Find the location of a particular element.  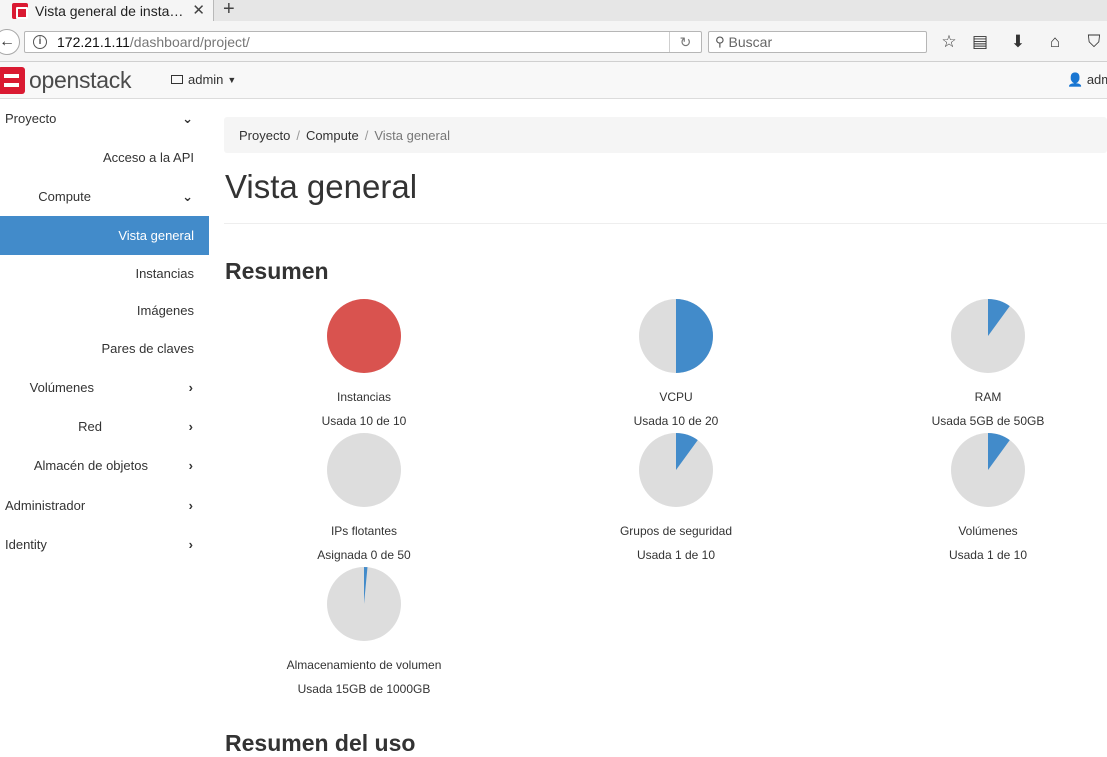

sidebar-item-object-store: Almacén de objetos › is located at coordinates (104, 465).